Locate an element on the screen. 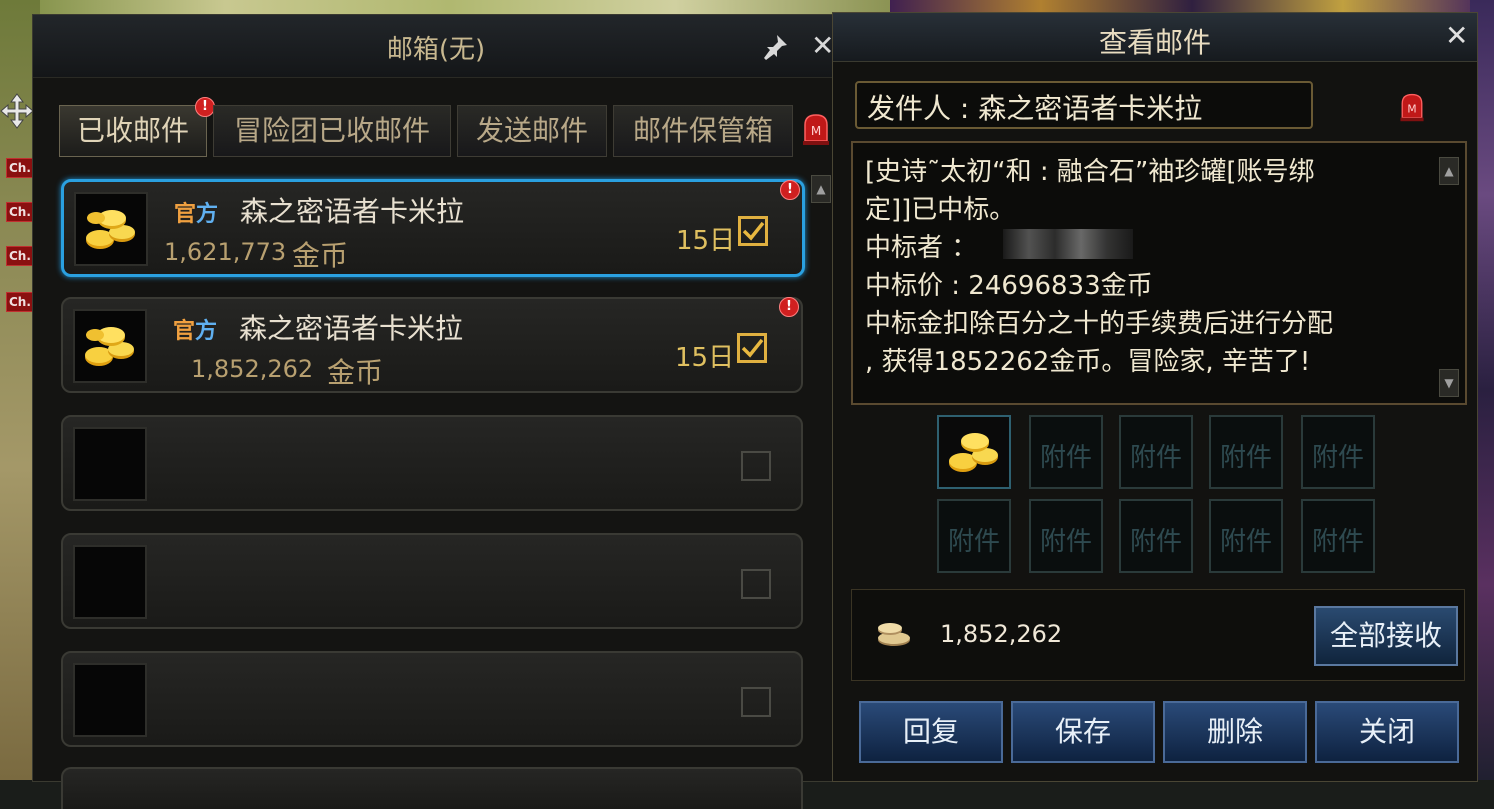 The image size is (1494, 809). mail-list-item: 官方 森之密语者卡米拉 1,852,262 金币 15日 ! is located at coordinates (432, 345).